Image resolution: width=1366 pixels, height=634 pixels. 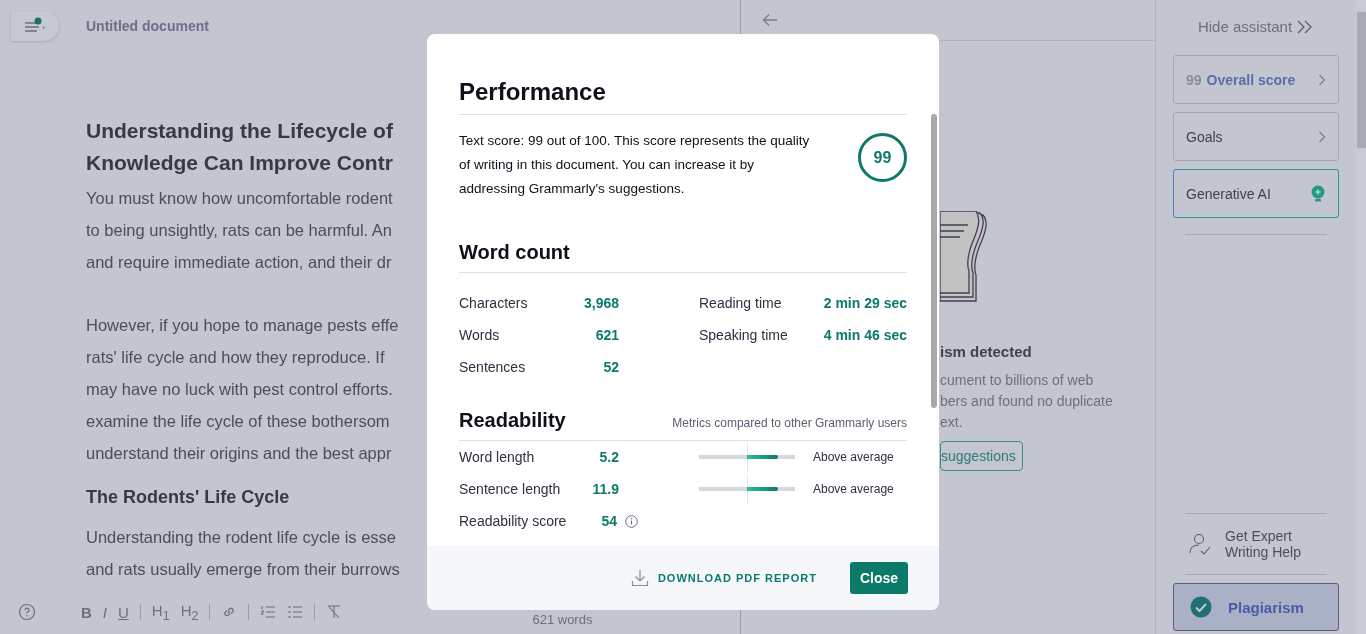 I want to click on stat-label: Speaking time, so click(x=743, y=335).